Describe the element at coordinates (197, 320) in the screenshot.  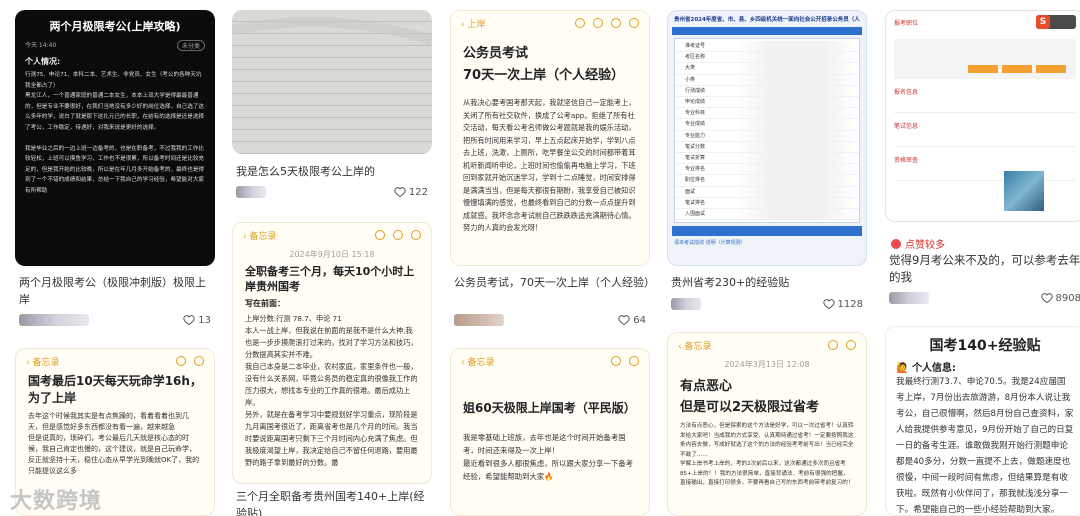
I see `like-button: 13` at that location.